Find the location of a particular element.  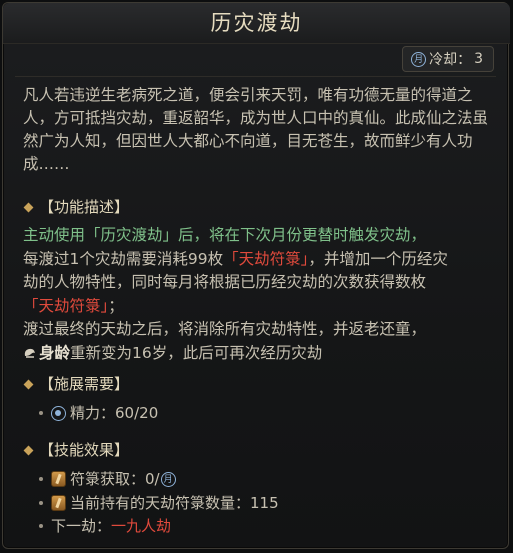

cooldown-value: 3 is located at coordinates (478, 59).